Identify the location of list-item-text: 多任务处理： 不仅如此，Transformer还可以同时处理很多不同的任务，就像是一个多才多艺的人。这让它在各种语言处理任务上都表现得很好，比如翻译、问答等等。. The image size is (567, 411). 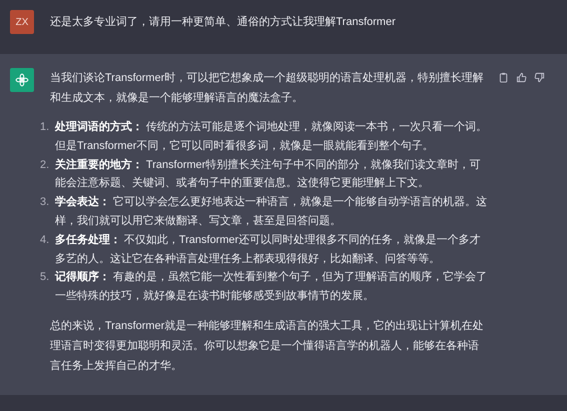
(268, 249).